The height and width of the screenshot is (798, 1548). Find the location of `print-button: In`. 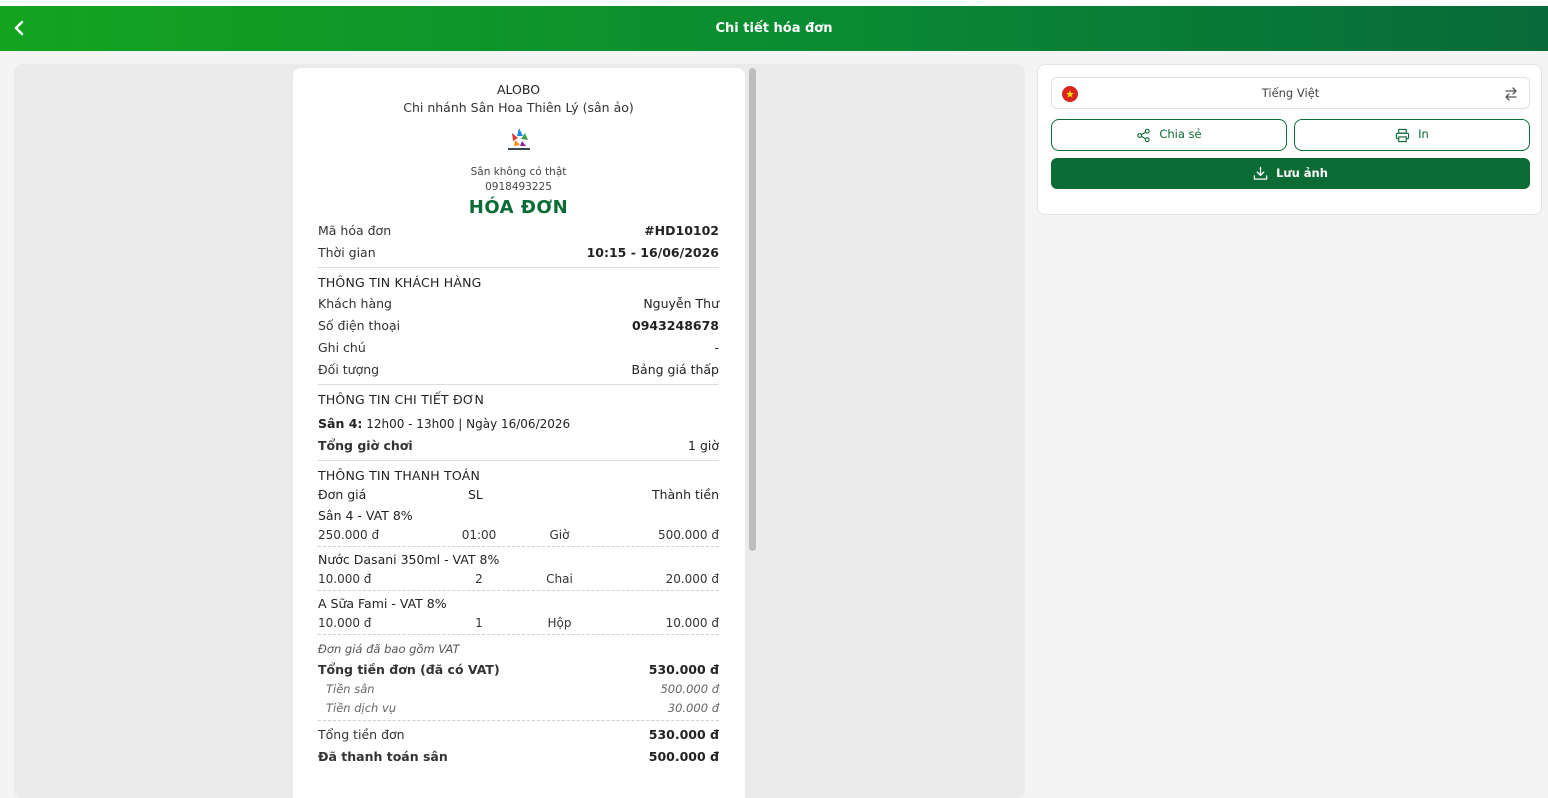

print-button: In is located at coordinates (1412, 135).